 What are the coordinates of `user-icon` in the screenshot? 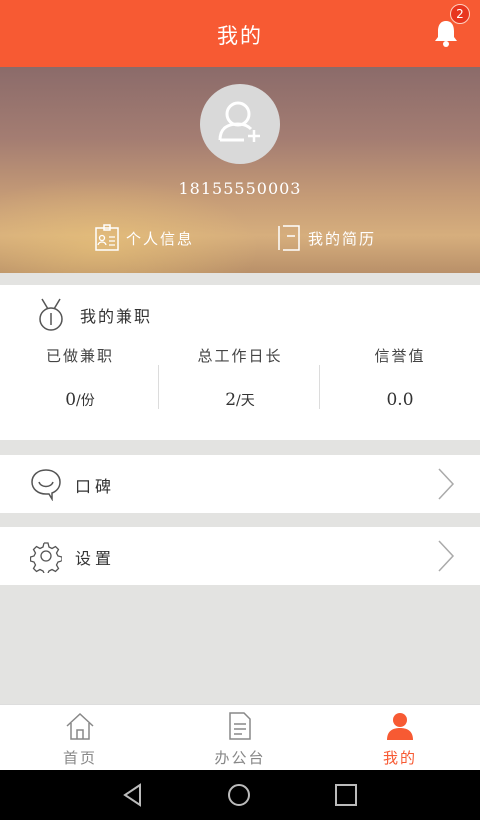 It's located at (400, 726).